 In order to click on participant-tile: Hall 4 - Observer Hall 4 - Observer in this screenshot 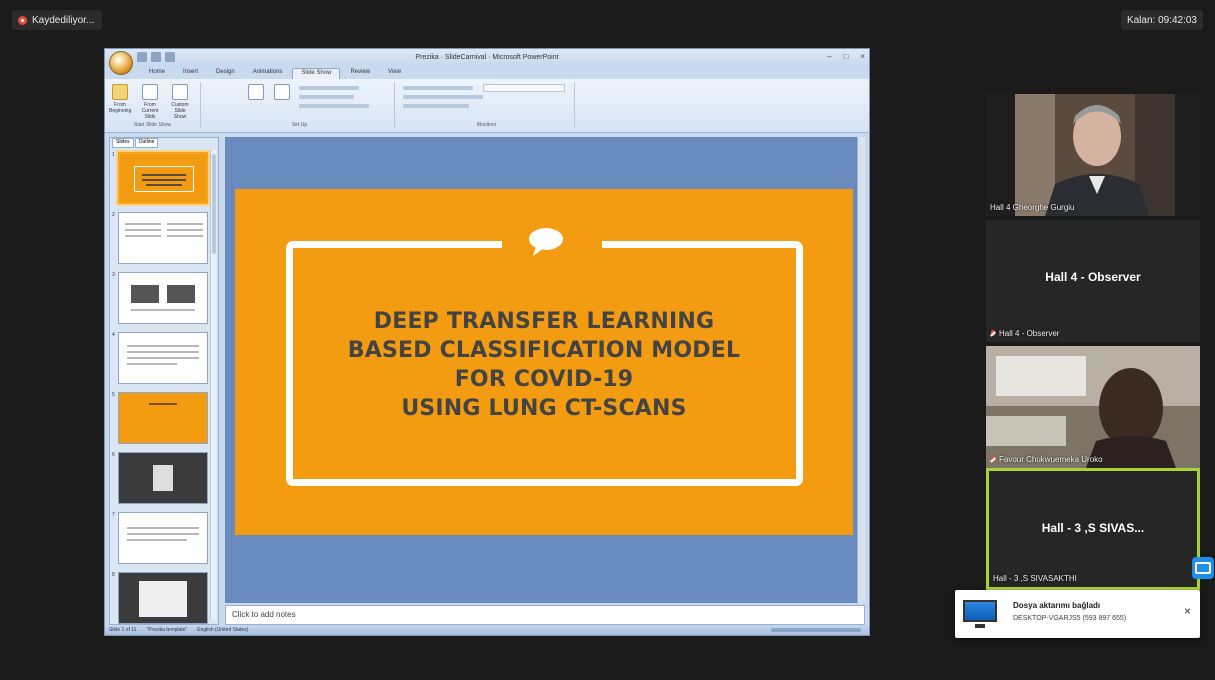, I will do `click(1093, 281)`.